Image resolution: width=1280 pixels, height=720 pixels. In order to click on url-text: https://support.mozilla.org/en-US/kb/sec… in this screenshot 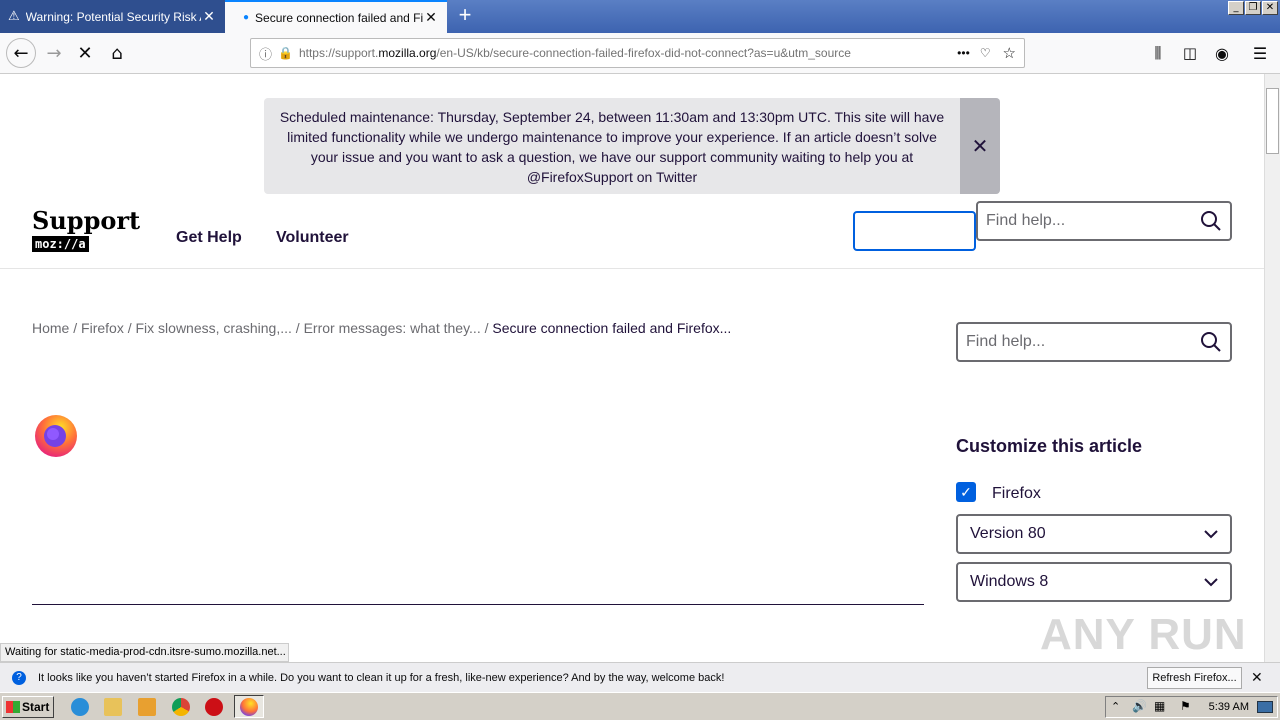, I will do `click(623, 53)`.